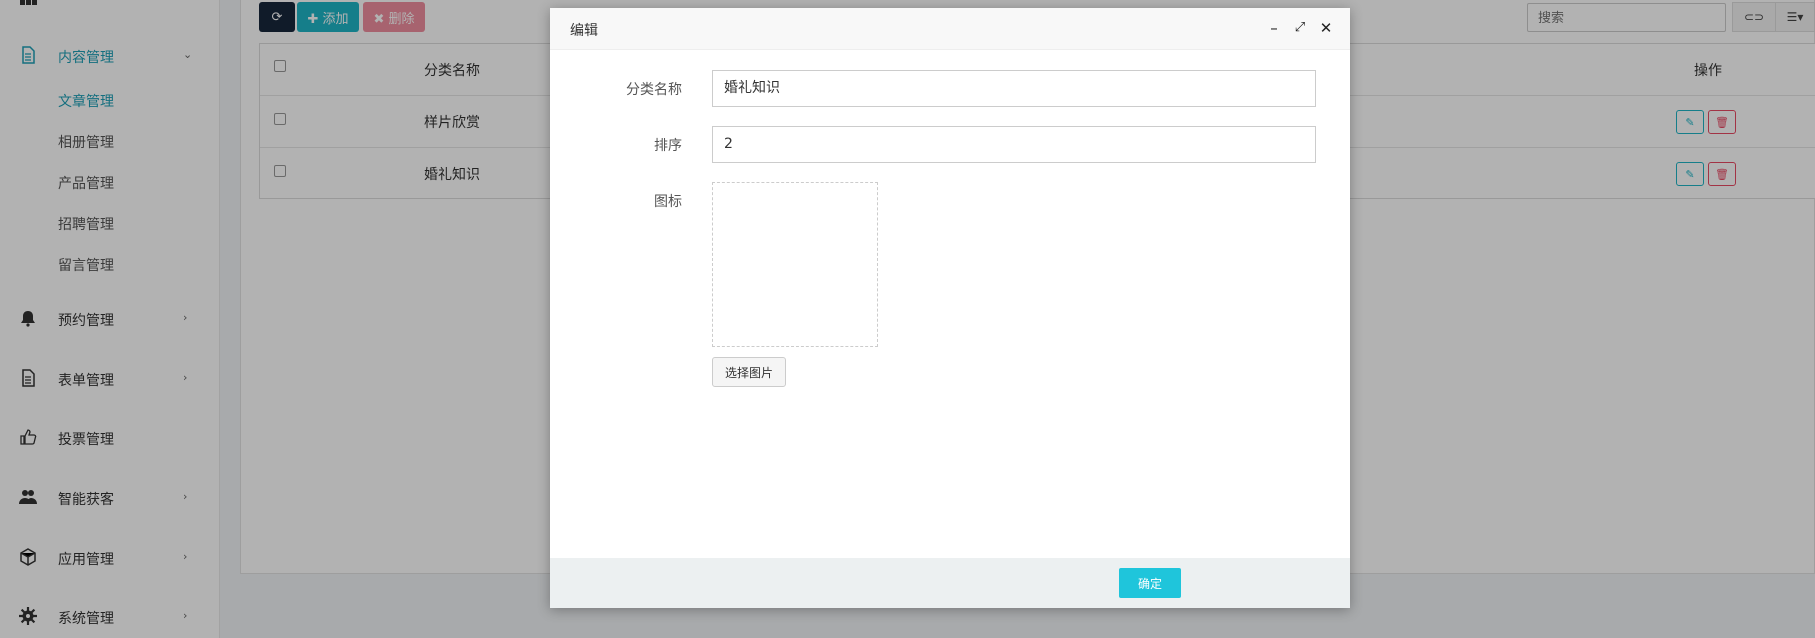 The height and width of the screenshot is (638, 1815). What do you see at coordinates (1274, 28) in the screenshot?
I see `minimize-icon: –` at bounding box center [1274, 28].